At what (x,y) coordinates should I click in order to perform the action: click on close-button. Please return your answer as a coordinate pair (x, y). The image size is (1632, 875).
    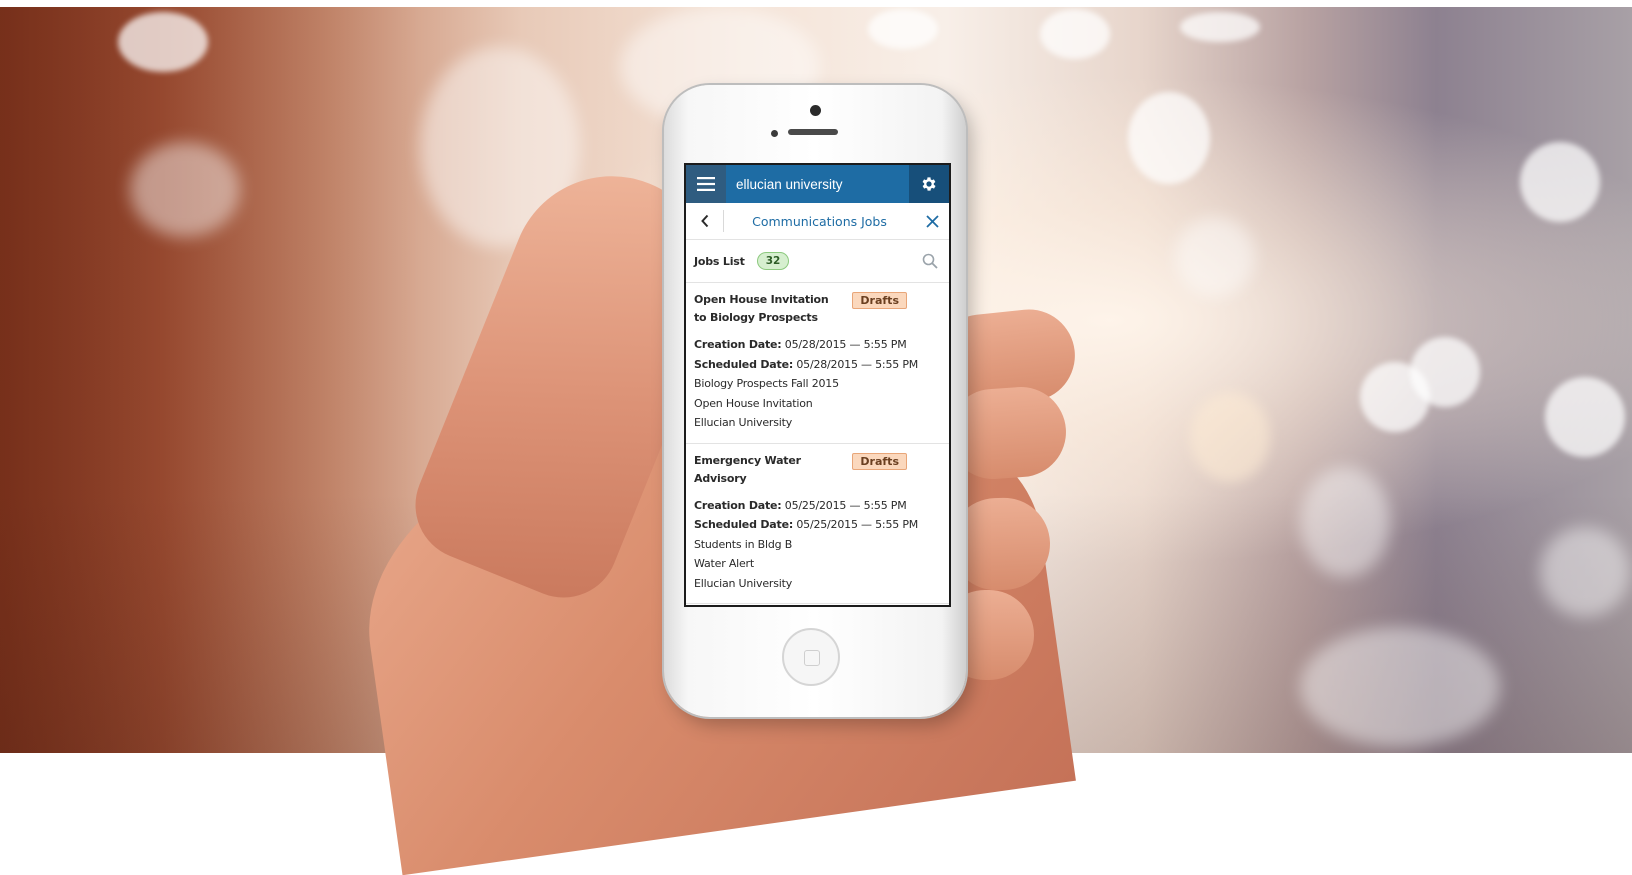
    Looking at the image, I should click on (932, 221).